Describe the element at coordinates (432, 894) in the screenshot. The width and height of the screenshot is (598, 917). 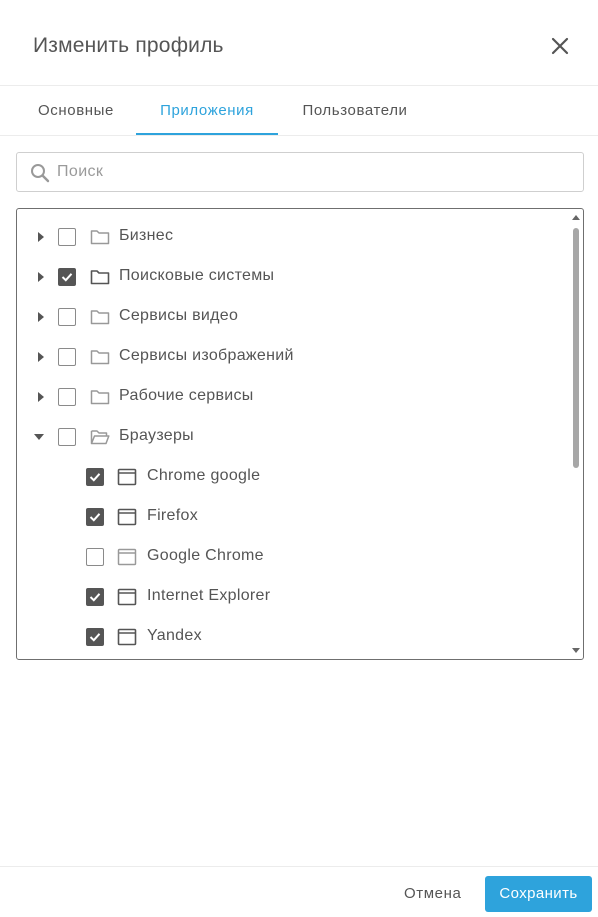
I see `cancel-button: Отмена` at that location.